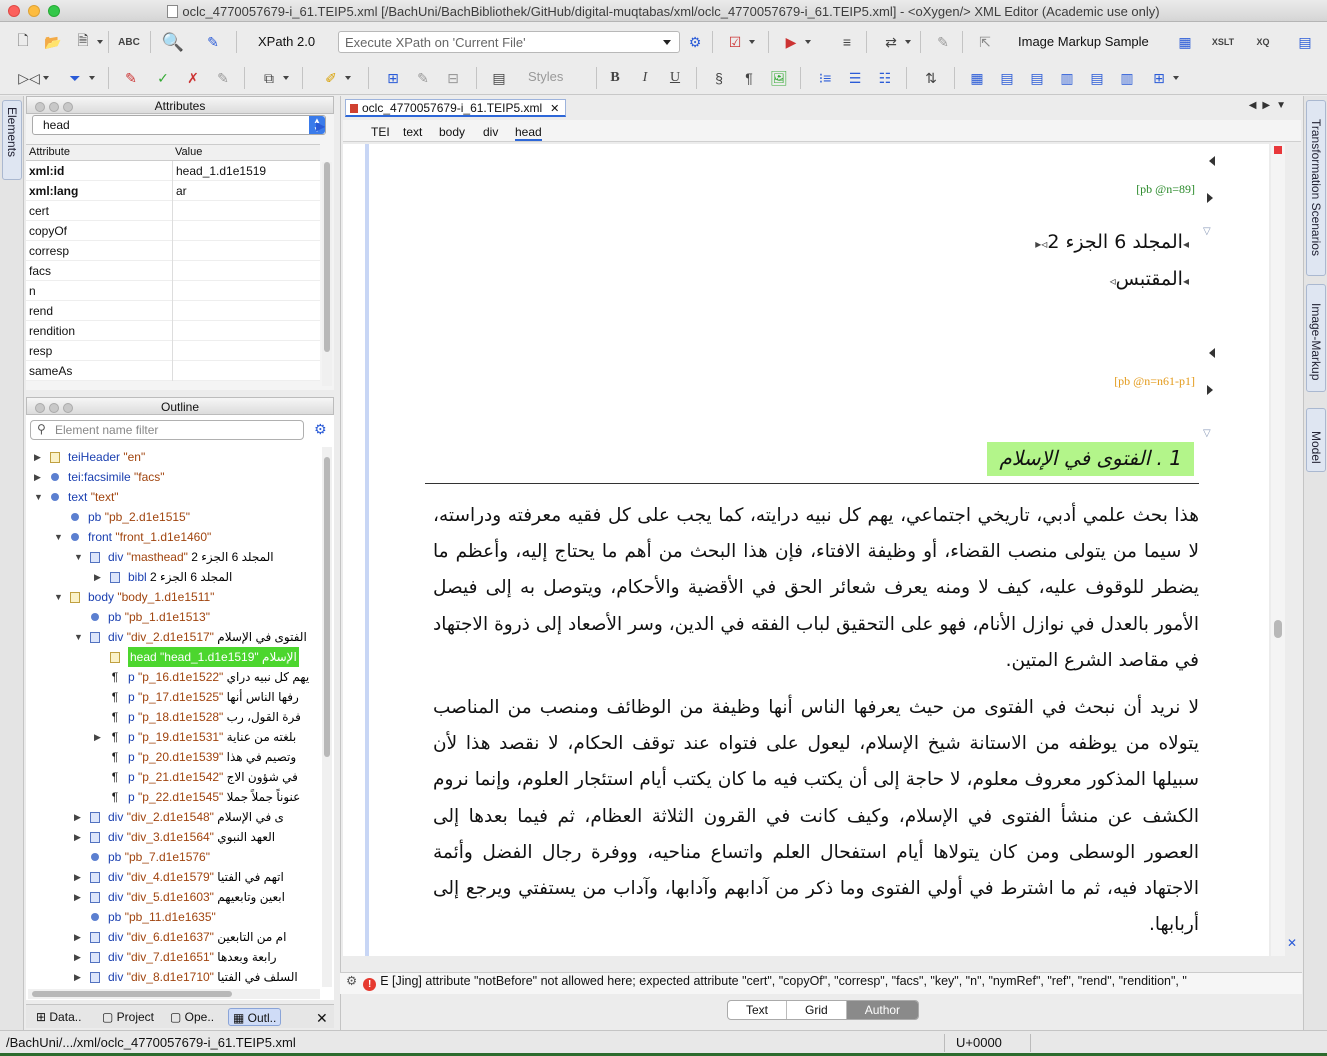 Image resolution: width=1327 pixels, height=1056 pixels. Describe the element at coordinates (1185, 42) in the screenshot. I see `panel-layout-icon: ▦` at that location.